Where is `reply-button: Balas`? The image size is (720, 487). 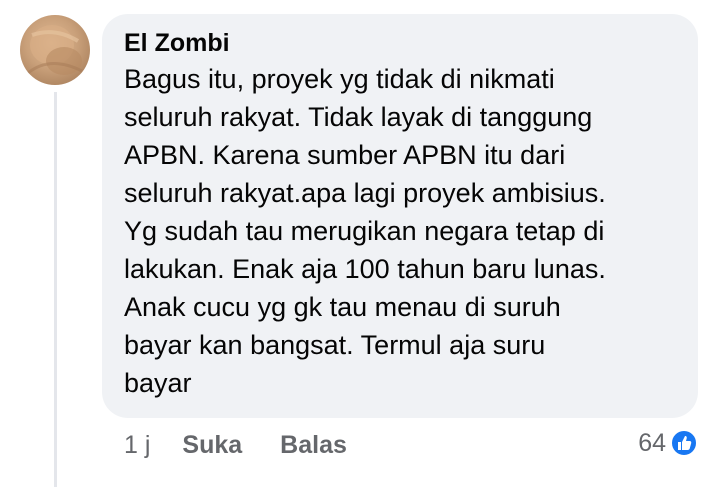
reply-button: Balas is located at coordinates (313, 445).